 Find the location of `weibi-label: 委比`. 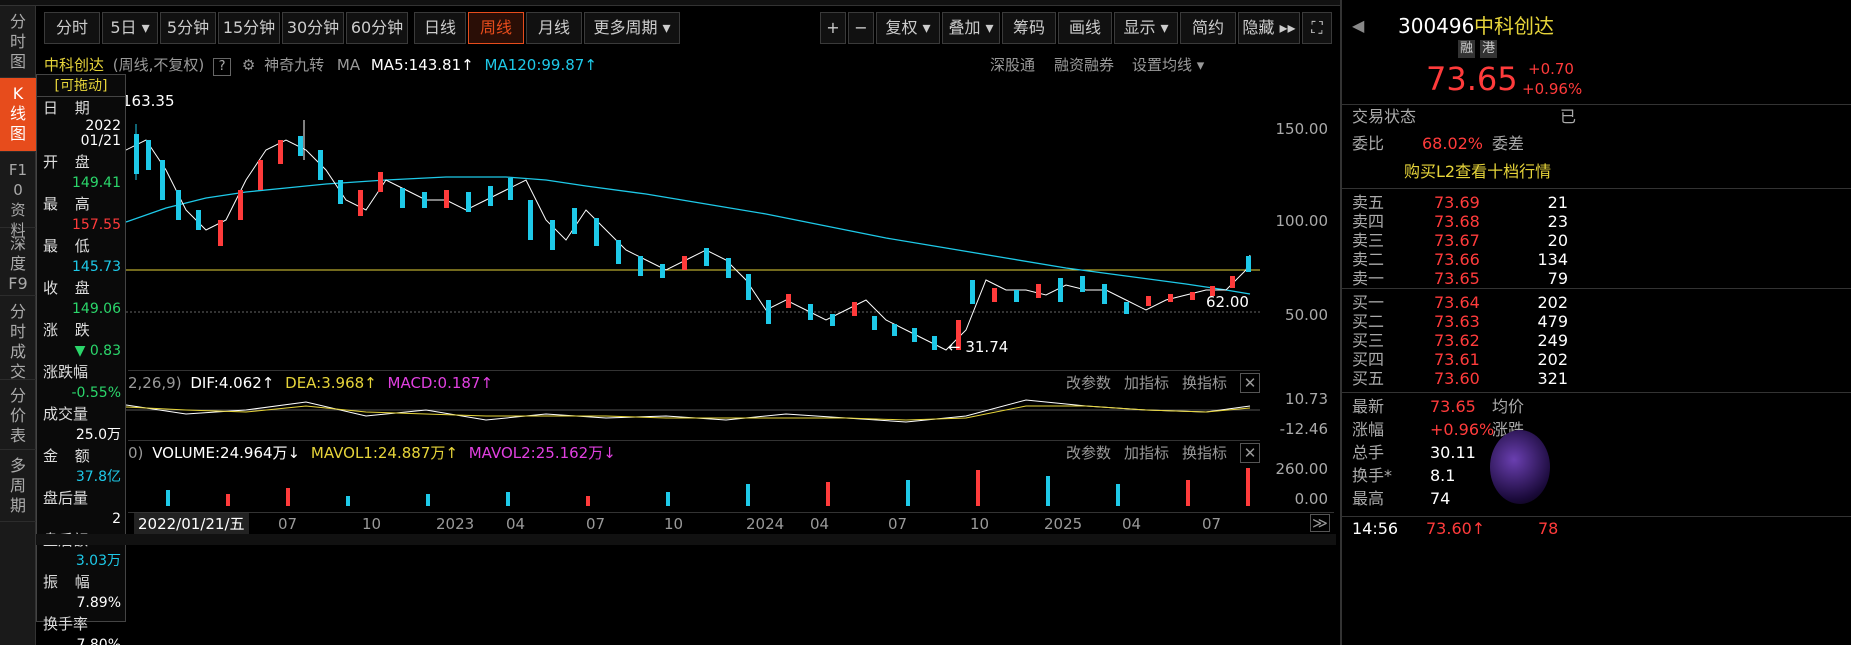

weibi-label: 委比 is located at coordinates (1368, 143).